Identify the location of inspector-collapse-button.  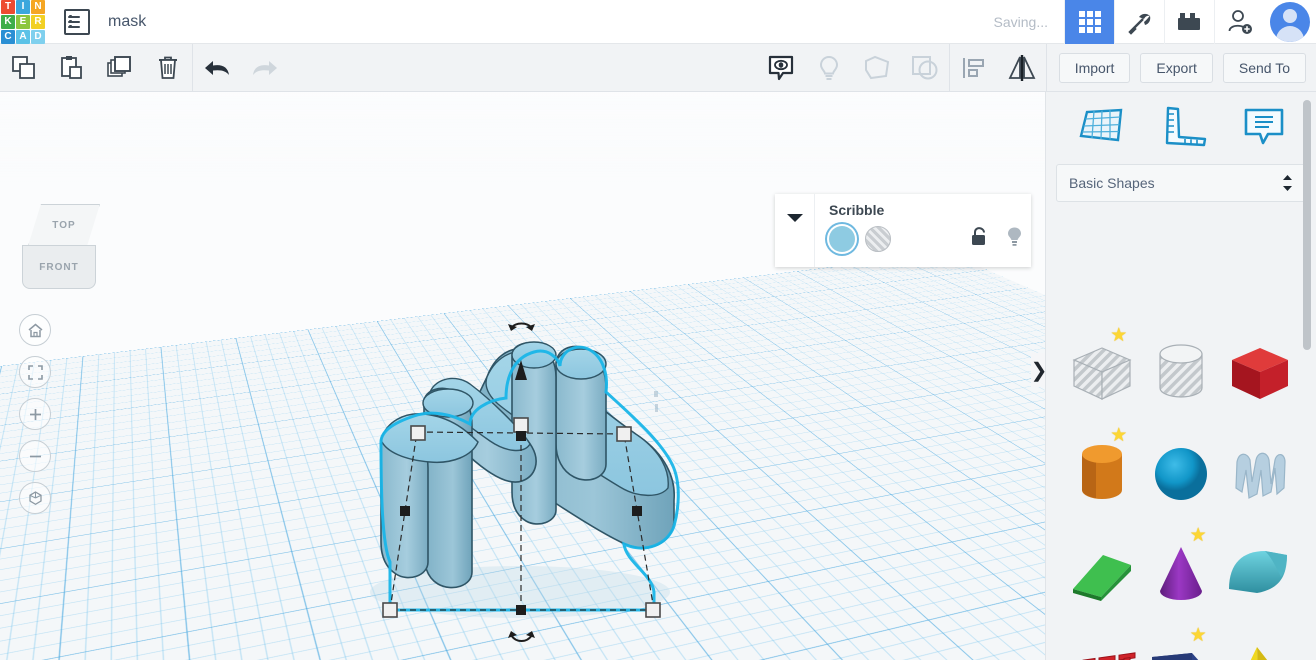
(795, 230).